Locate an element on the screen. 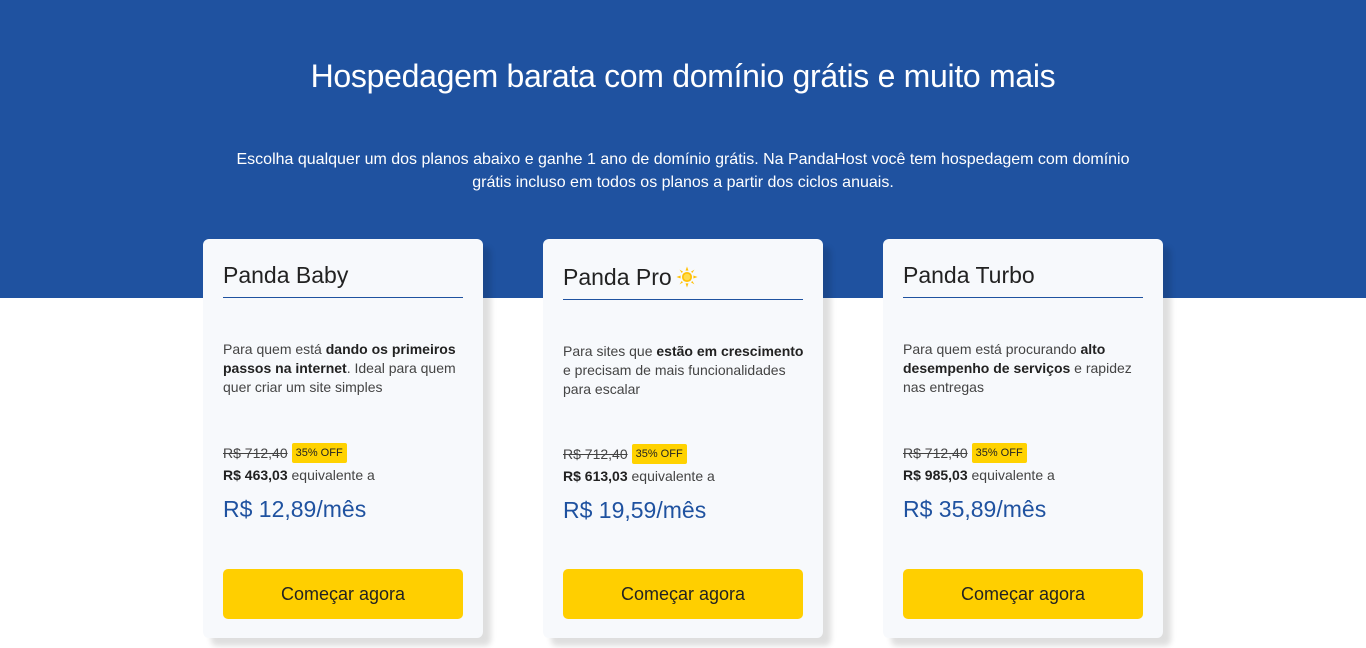  monthly-price: R$ 35,89/mês is located at coordinates (975, 509).